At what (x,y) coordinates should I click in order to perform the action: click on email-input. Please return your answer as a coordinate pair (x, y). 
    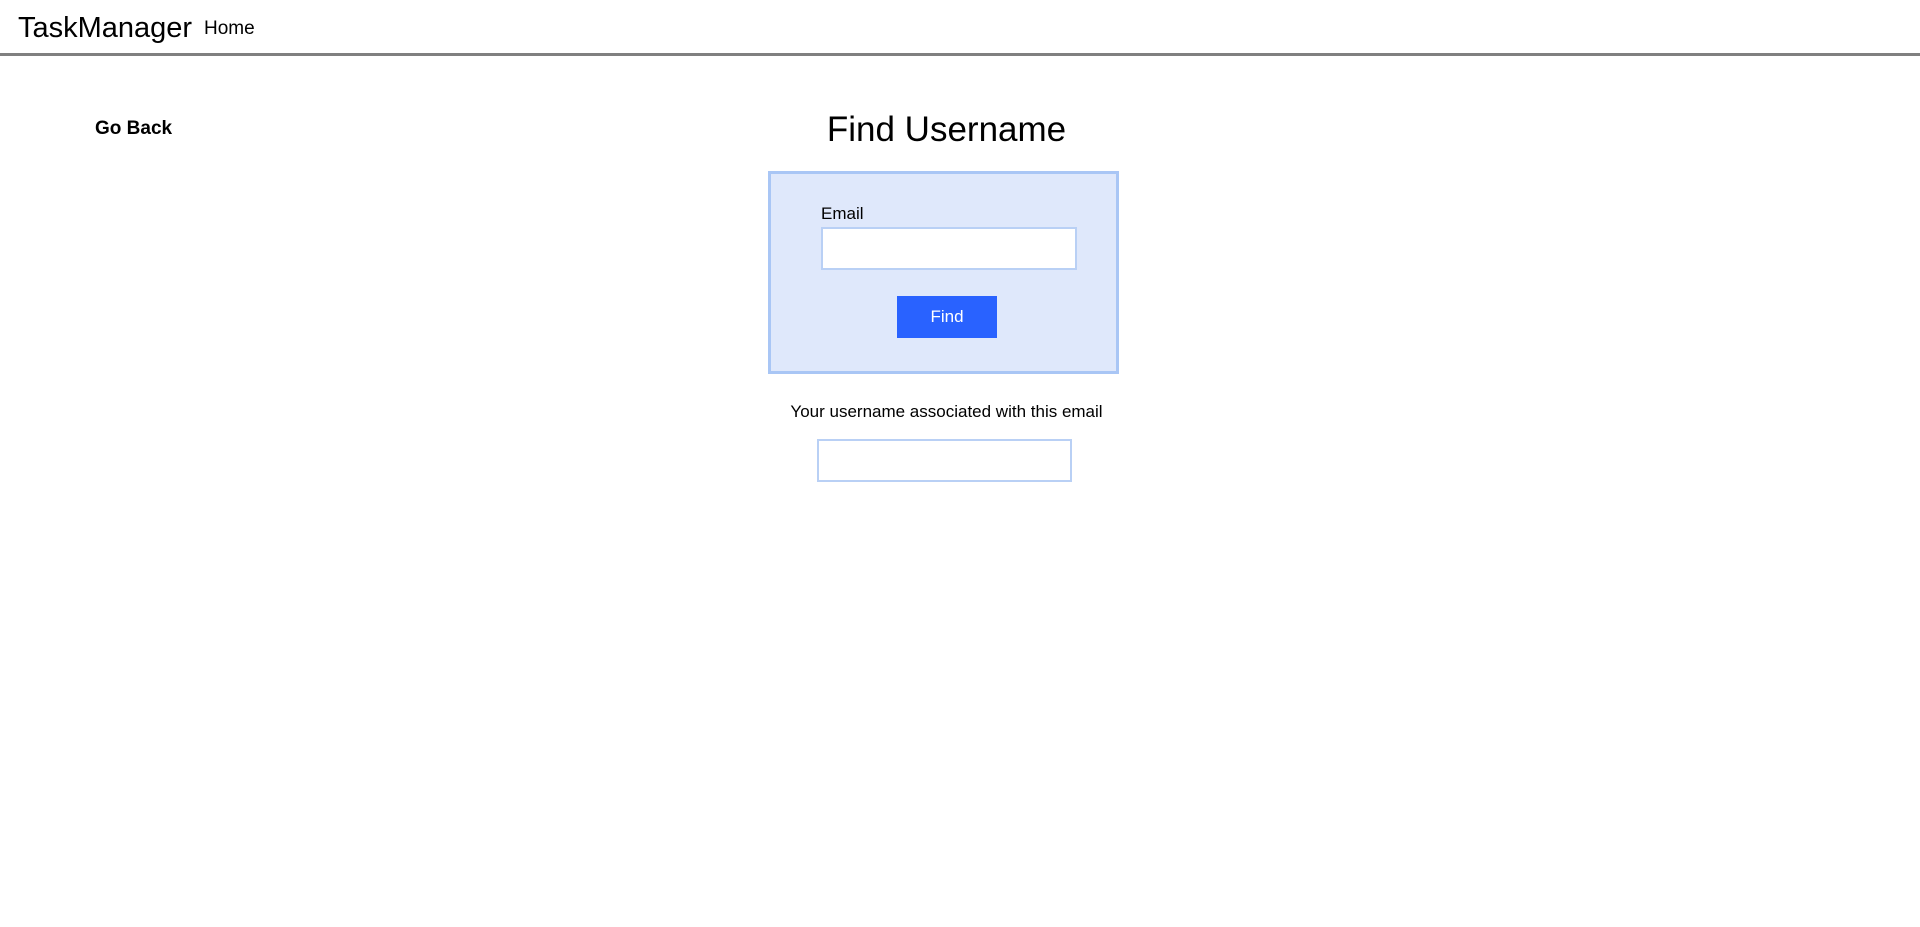
    Looking at the image, I should click on (949, 248).